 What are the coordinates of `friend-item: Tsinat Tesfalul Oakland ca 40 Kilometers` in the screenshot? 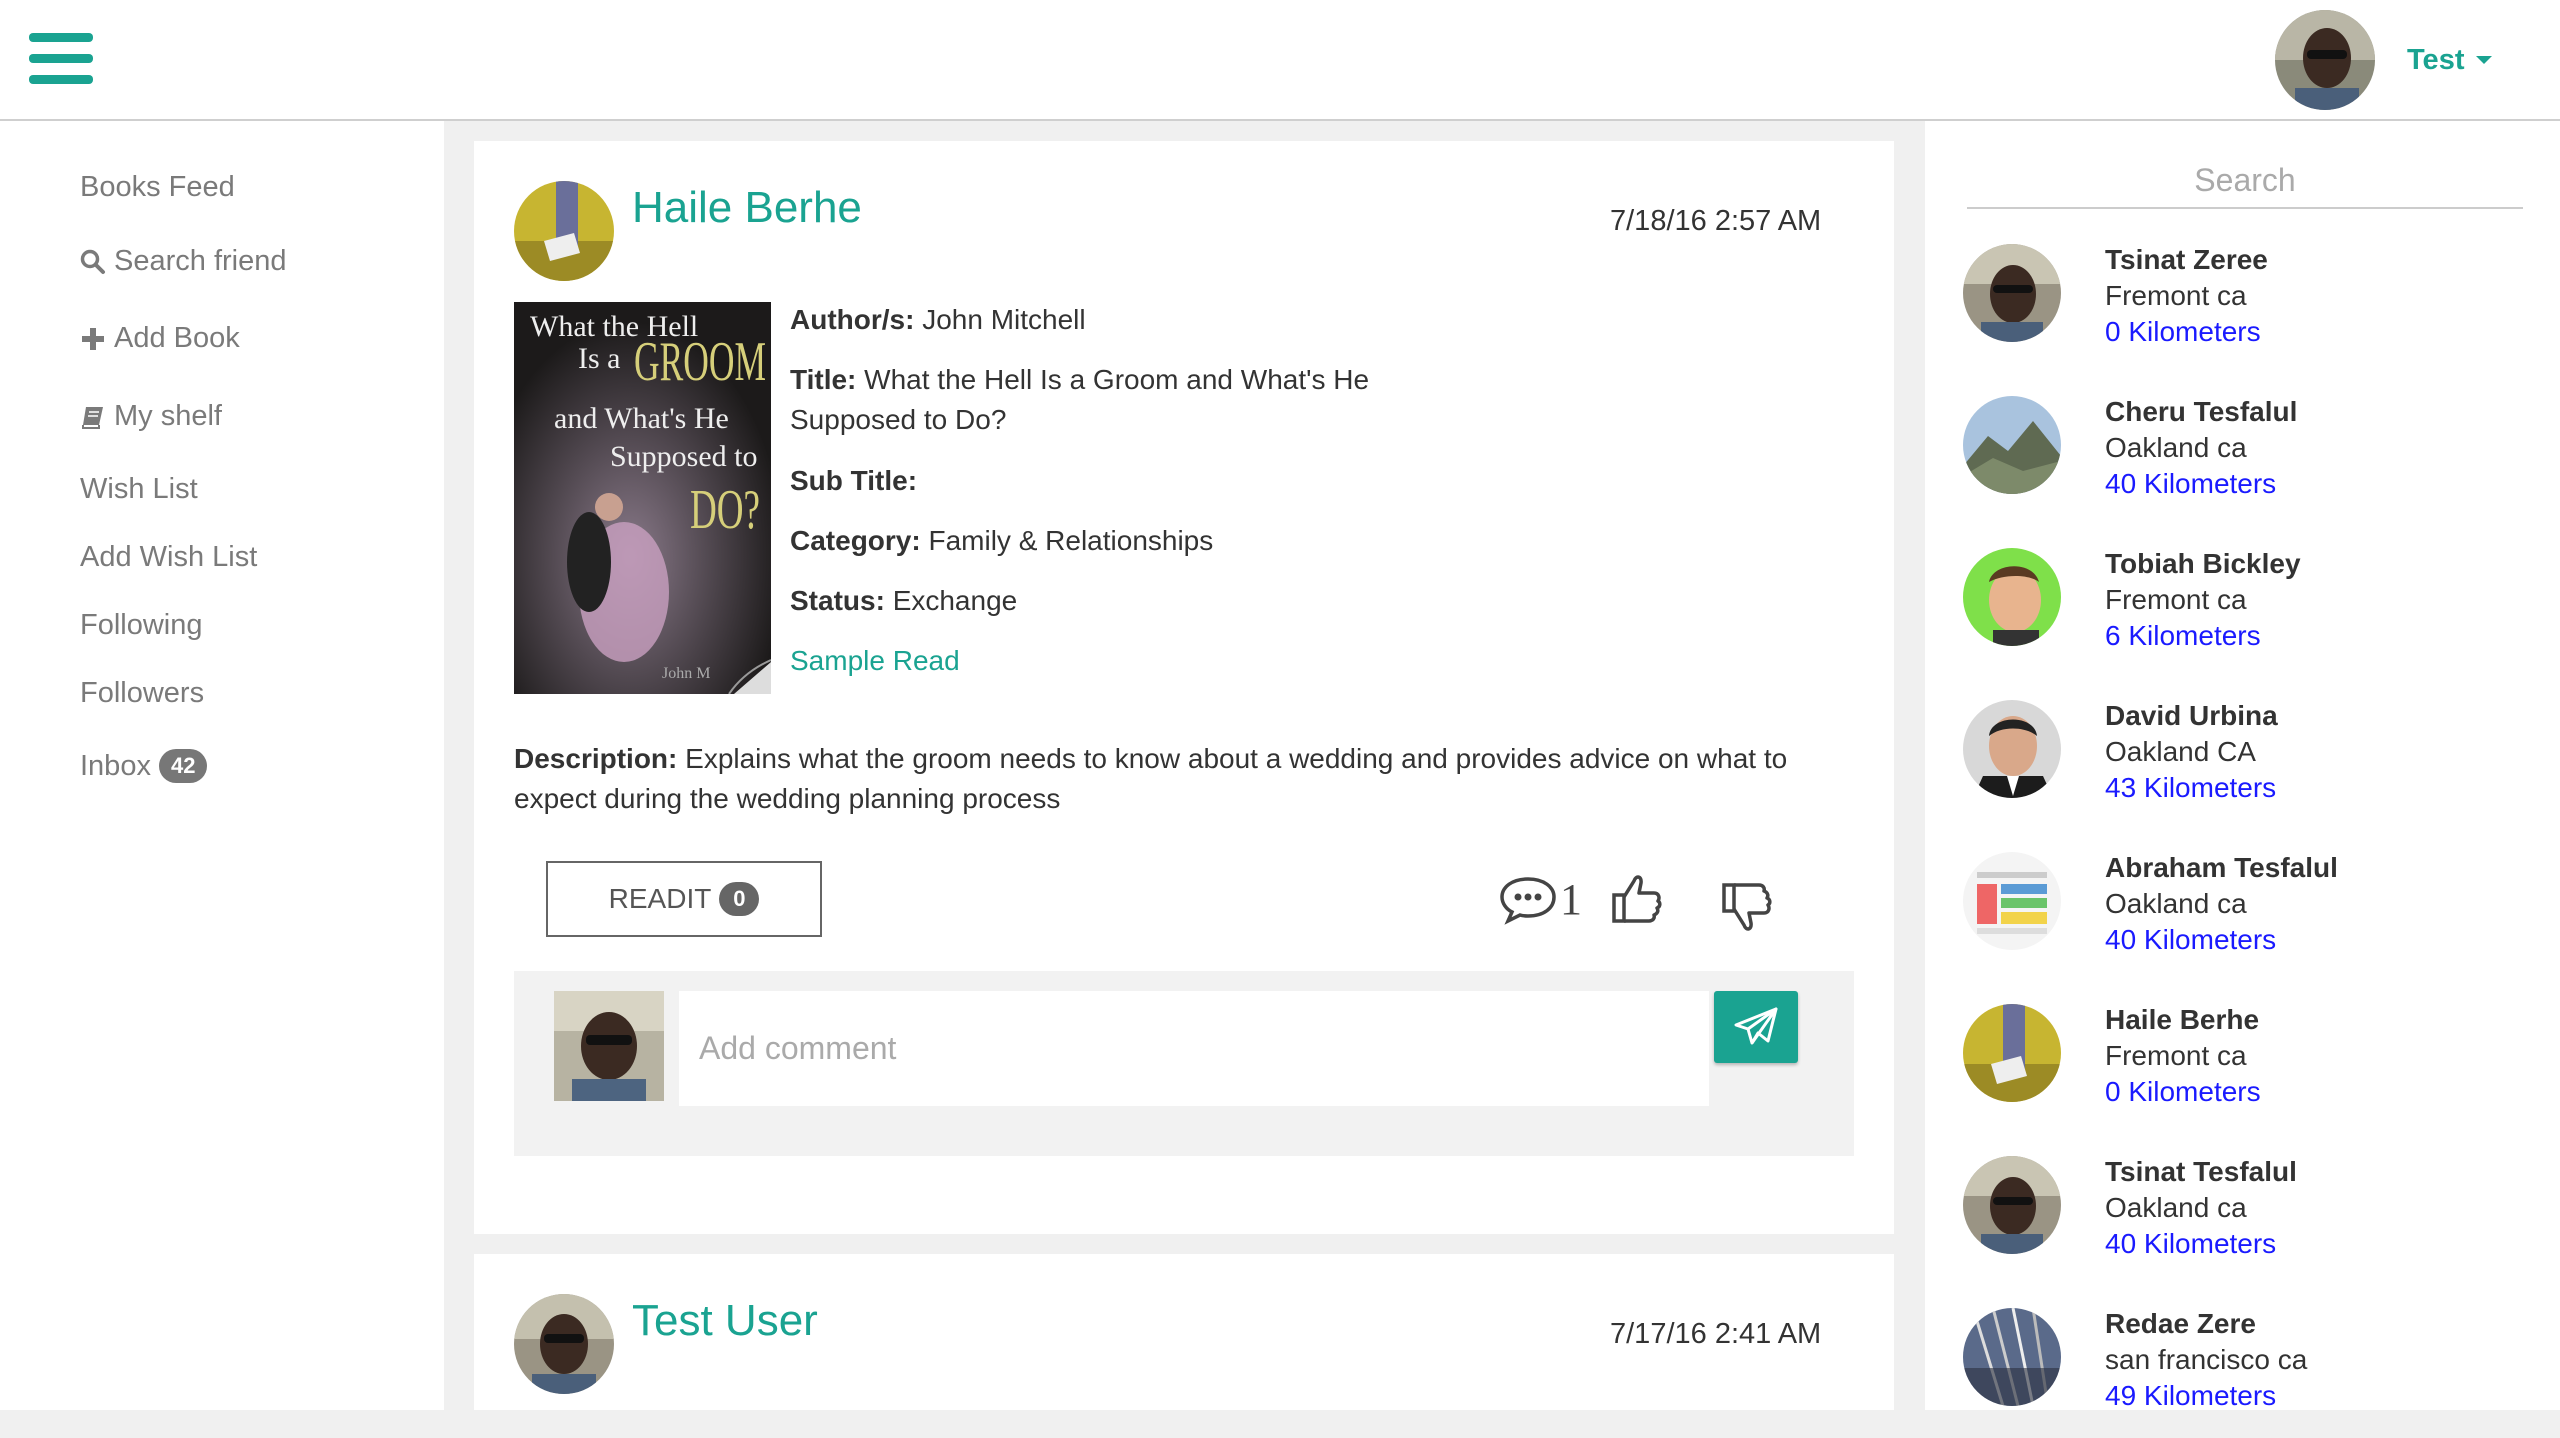 It's located at (2243, 1221).